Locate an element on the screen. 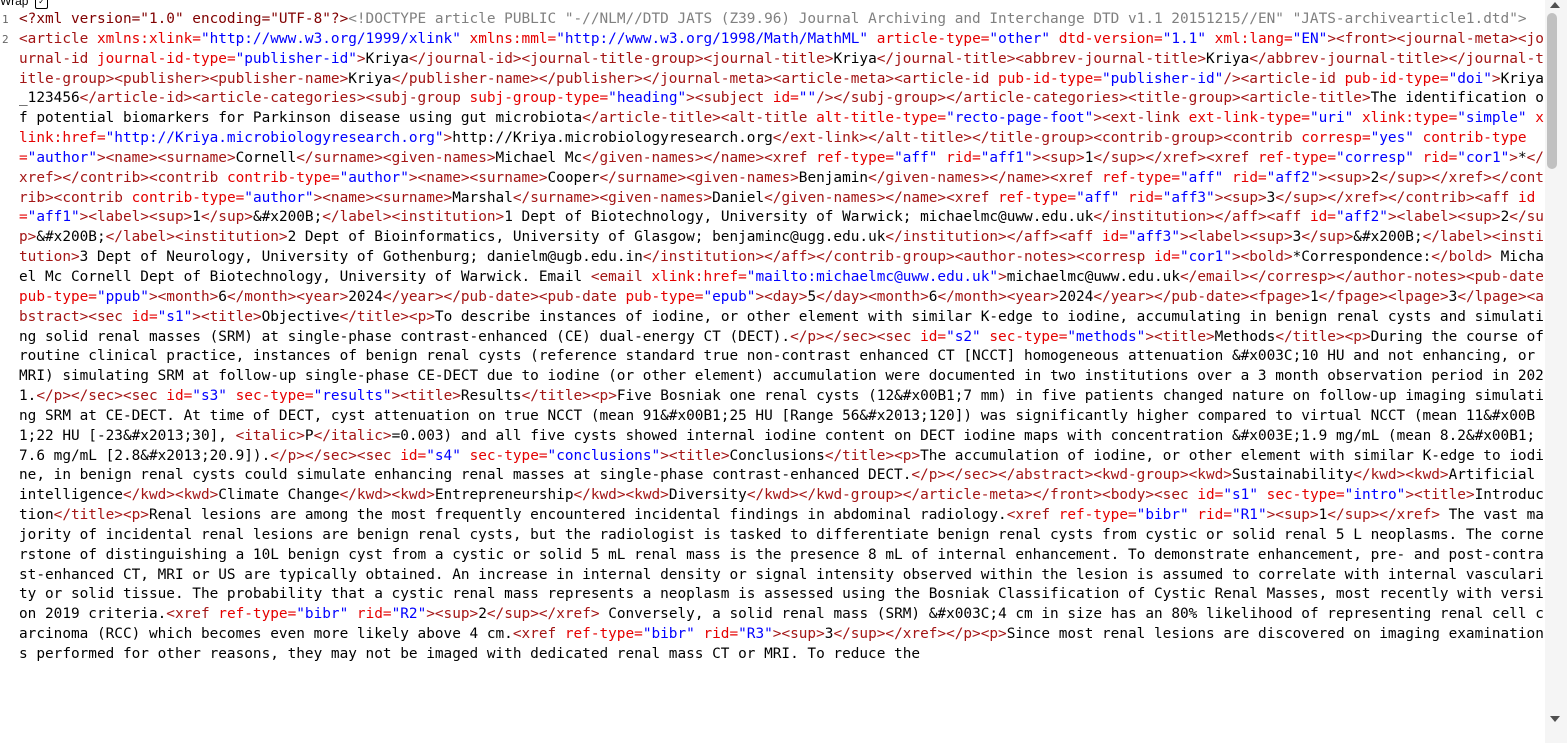 The height and width of the screenshot is (743, 1567). code-token: "R2" is located at coordinates (409, 614).